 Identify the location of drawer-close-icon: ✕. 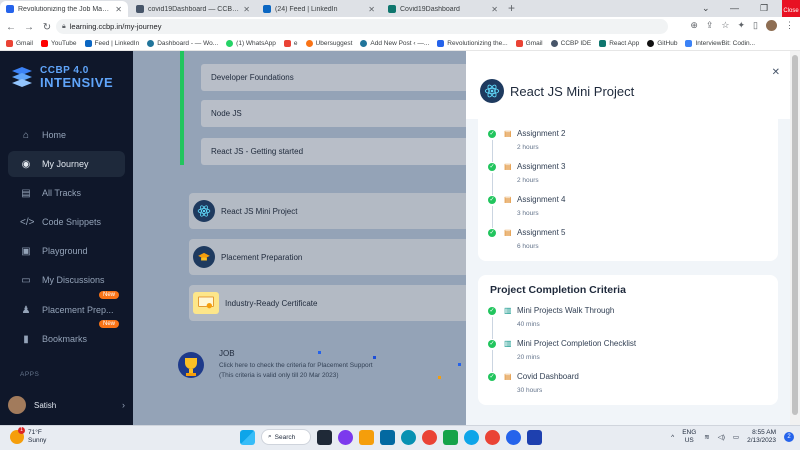
(776, 72).